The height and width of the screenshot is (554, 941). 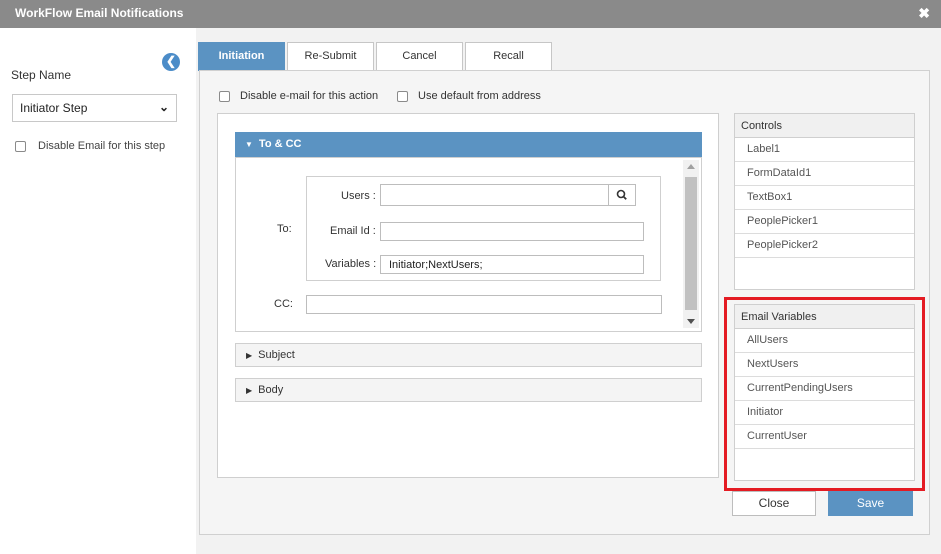 I want to click on search-icon, so click(x=621, y=194).